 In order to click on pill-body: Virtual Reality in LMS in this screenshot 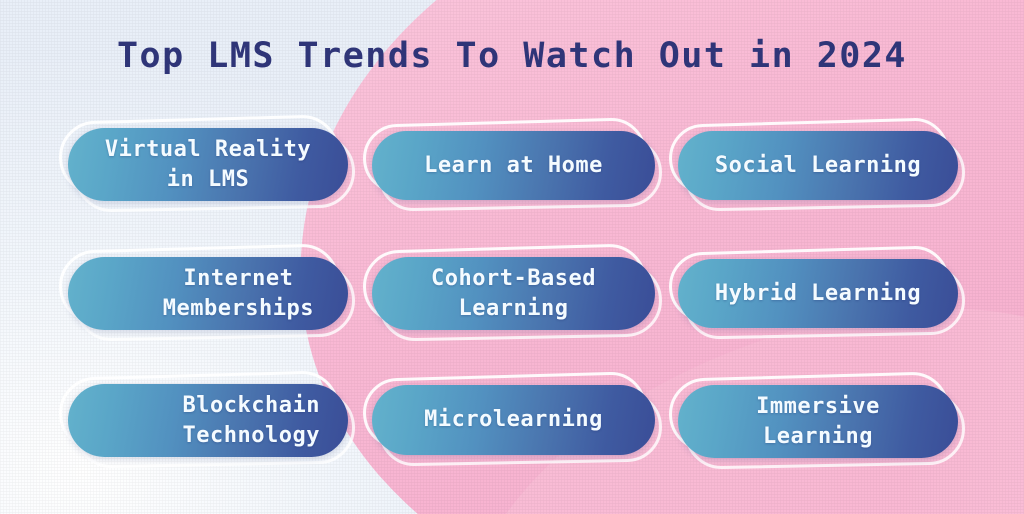, I will do `click(208, 164)`.